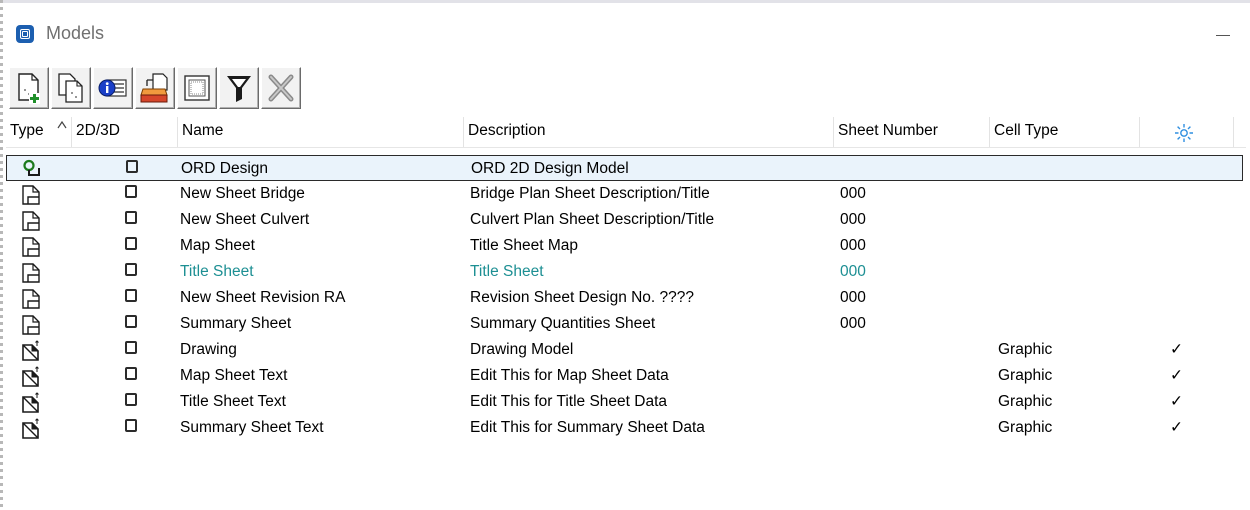  Describe the element at coordinates (242, 193) in the screenshot. I see `model-name: New Sheet Bridge` at that location.